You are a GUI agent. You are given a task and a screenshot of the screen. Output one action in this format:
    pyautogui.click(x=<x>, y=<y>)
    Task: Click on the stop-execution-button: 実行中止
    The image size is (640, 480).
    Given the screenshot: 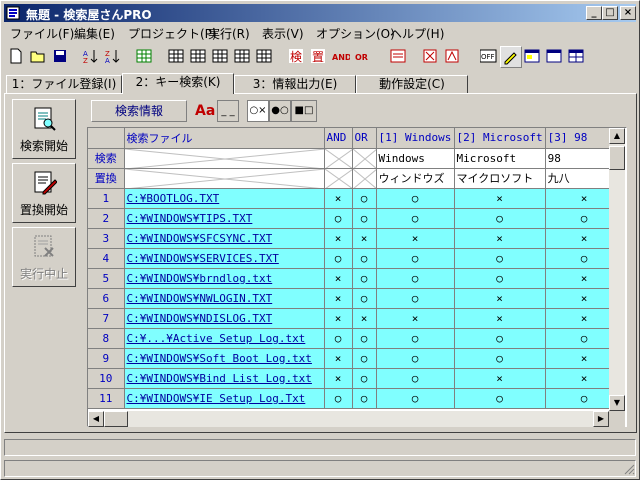 What is the action you would take?
    pyautogui.click(x=44, y=257)
    